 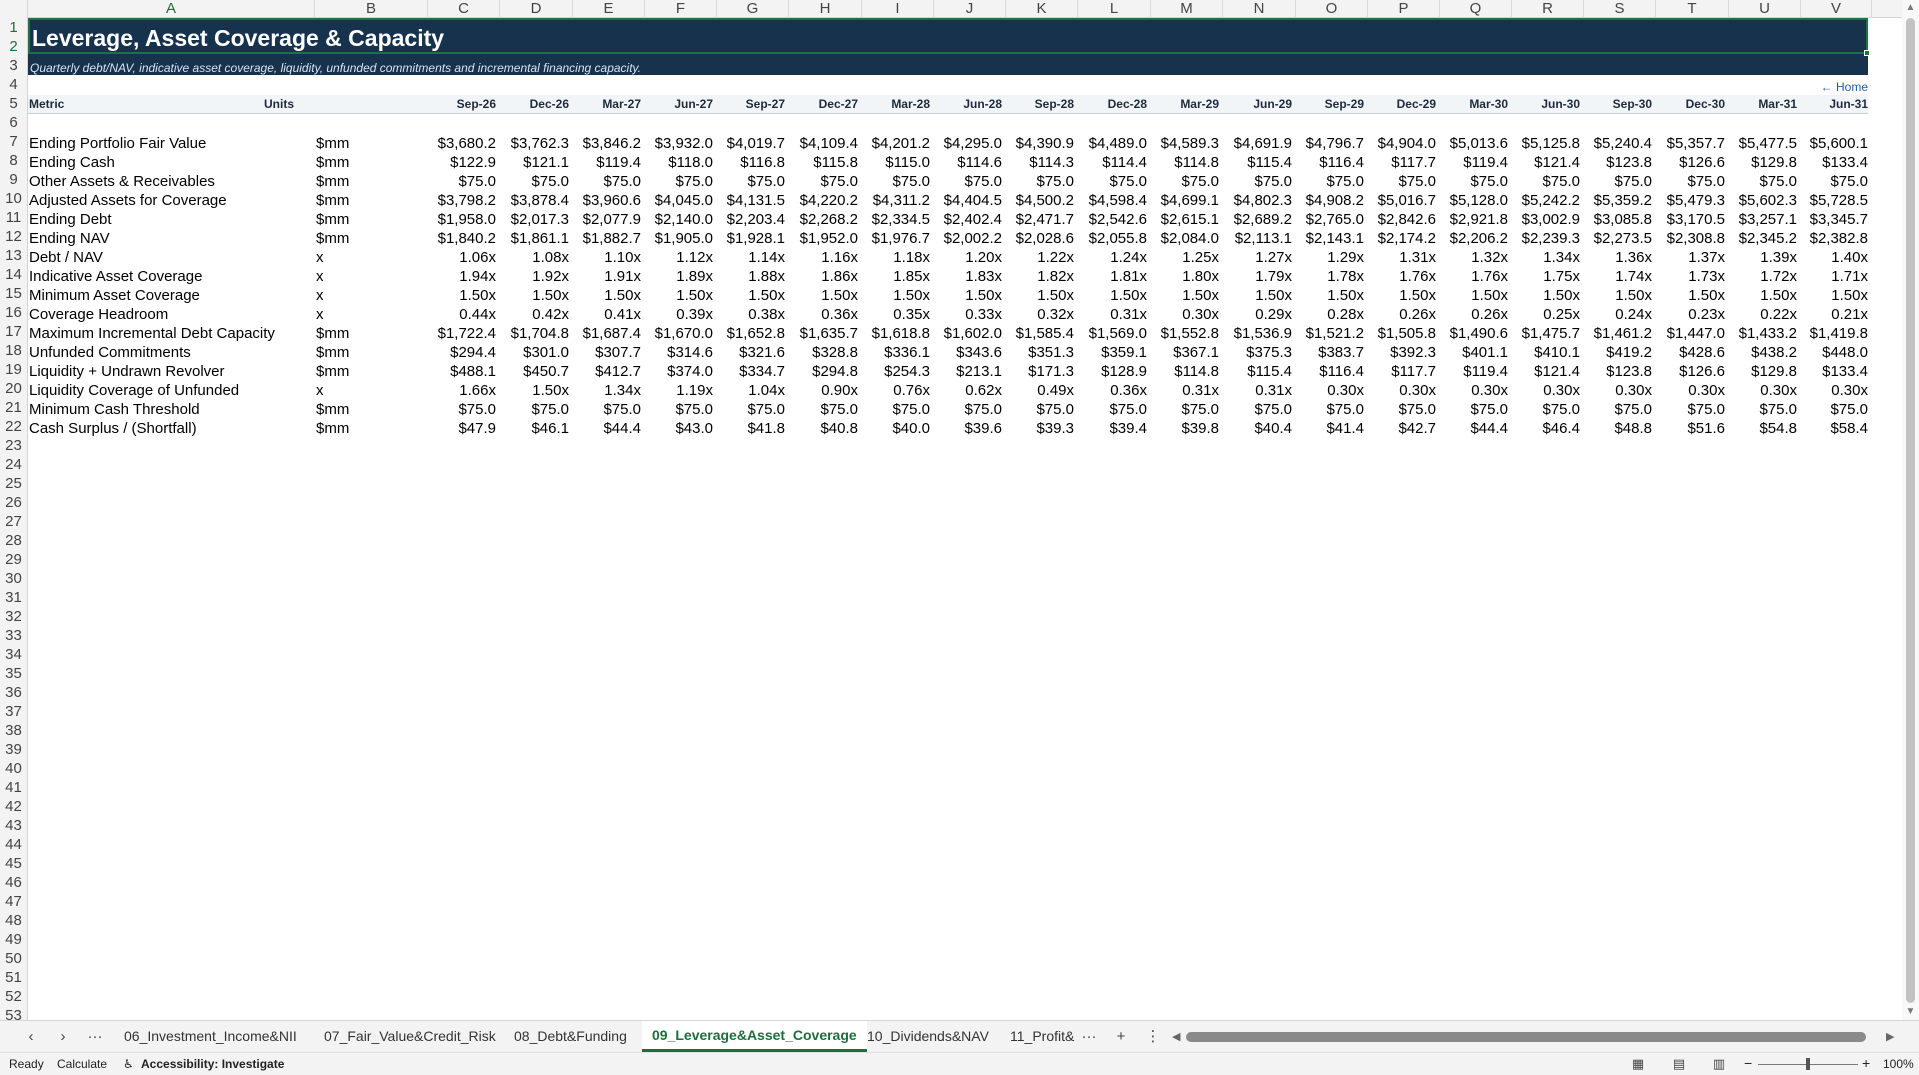 What do you see at coordinates (1638, 1064) in the screenshot?
I see `normal-view-icon: ▦` at bounding box center [1638, 1064].